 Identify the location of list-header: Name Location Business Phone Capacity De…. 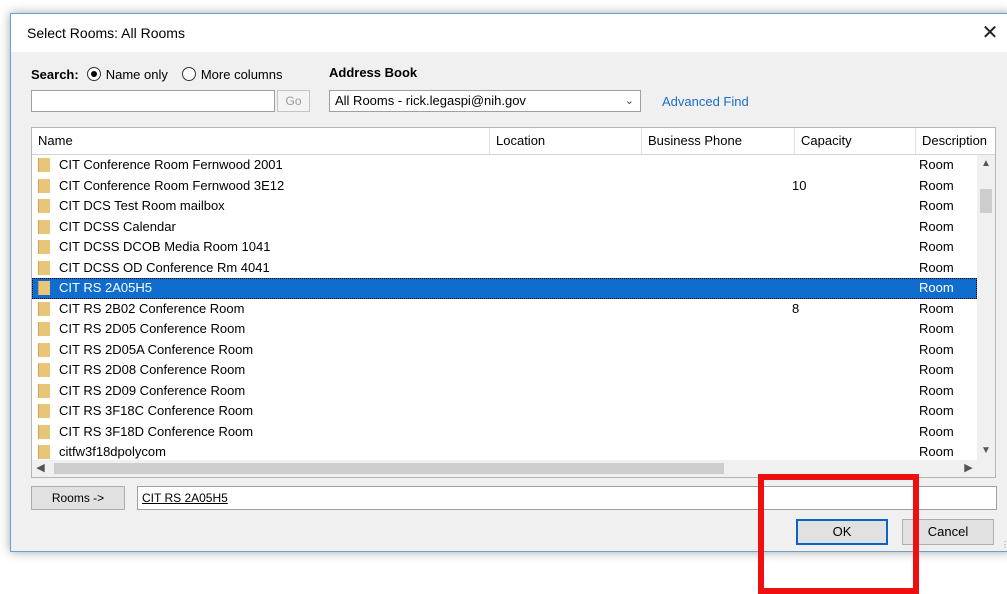
(513, 141).